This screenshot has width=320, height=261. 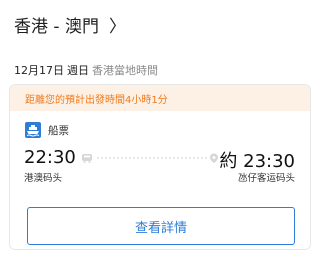 I want to click on route-header: 香港 - 澳門 〉, so click(x=70, y=24).